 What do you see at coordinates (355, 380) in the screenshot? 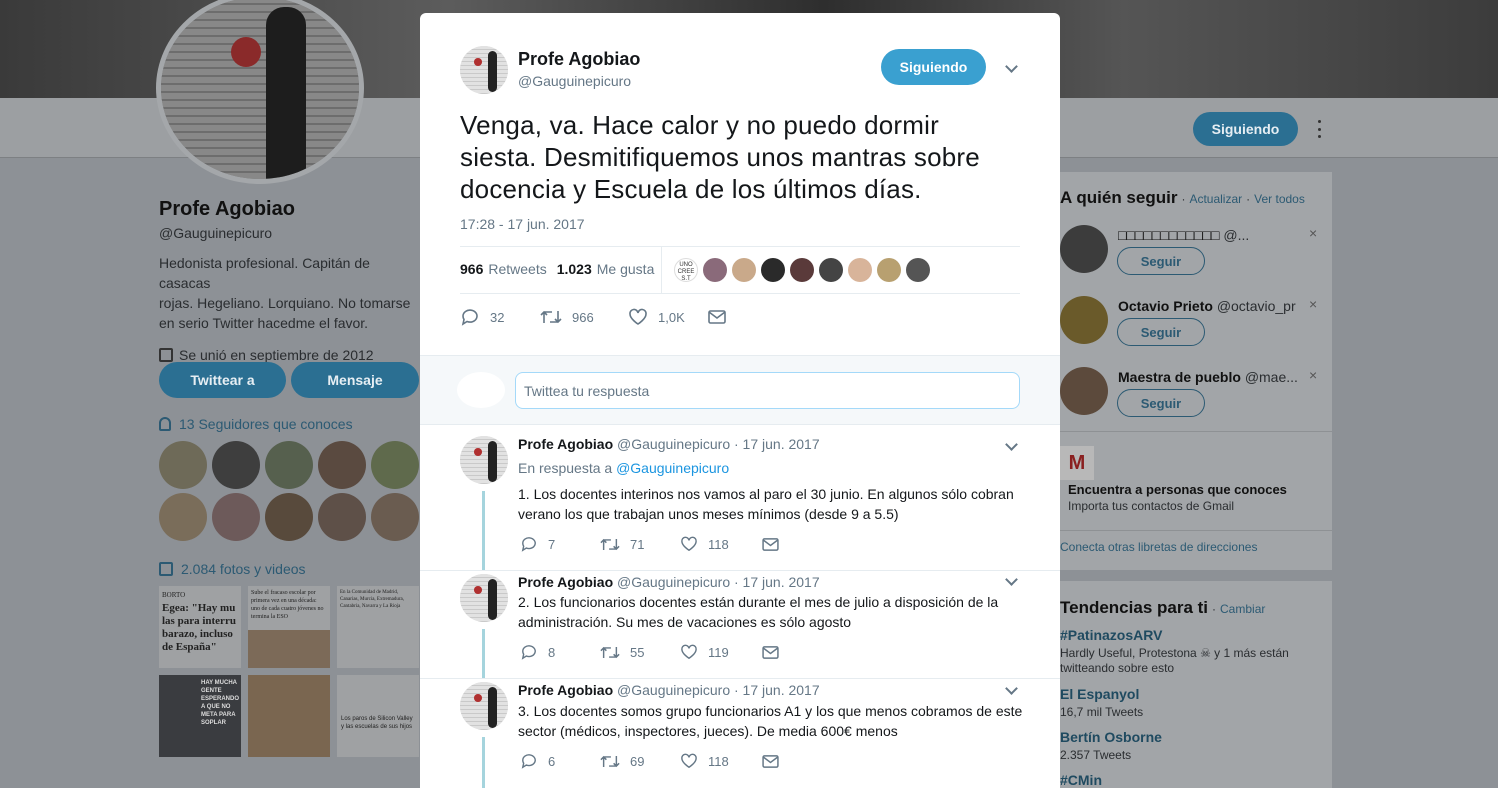
I see `message-button: Mensaje` at bounding box center [355, 380].